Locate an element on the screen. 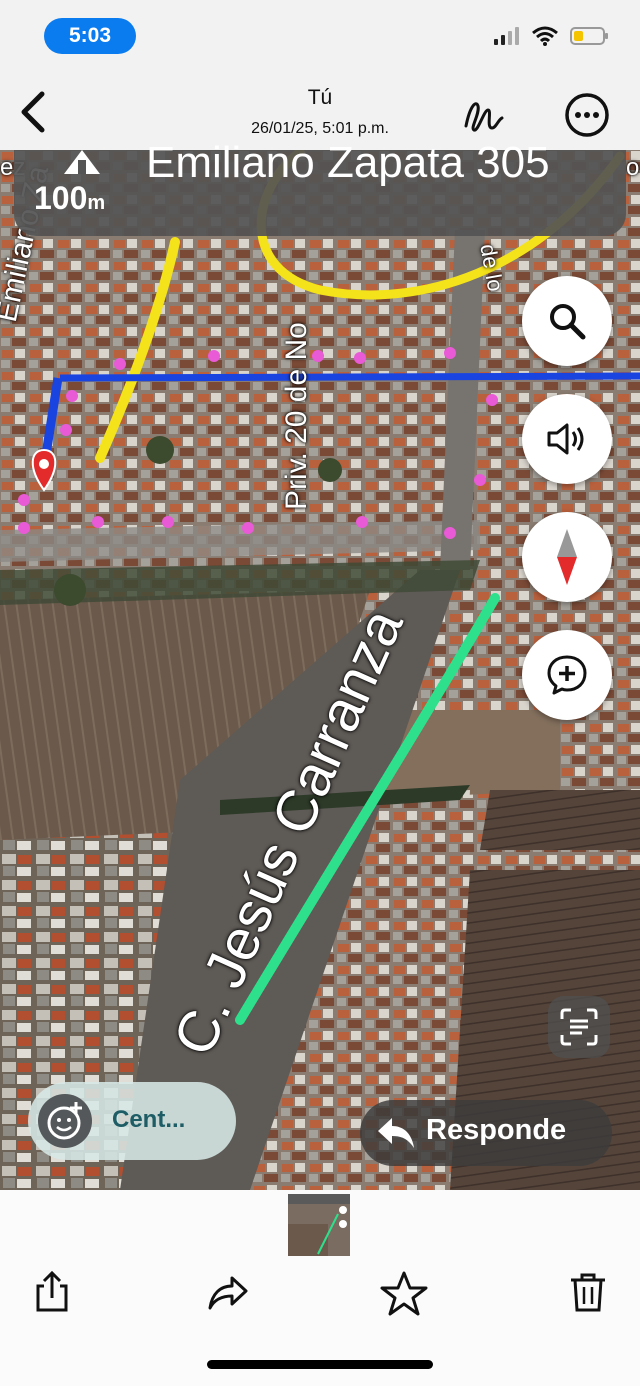  navigation-banner: Emiliano Zapata 305 100m is located at coordinates (320, 187).